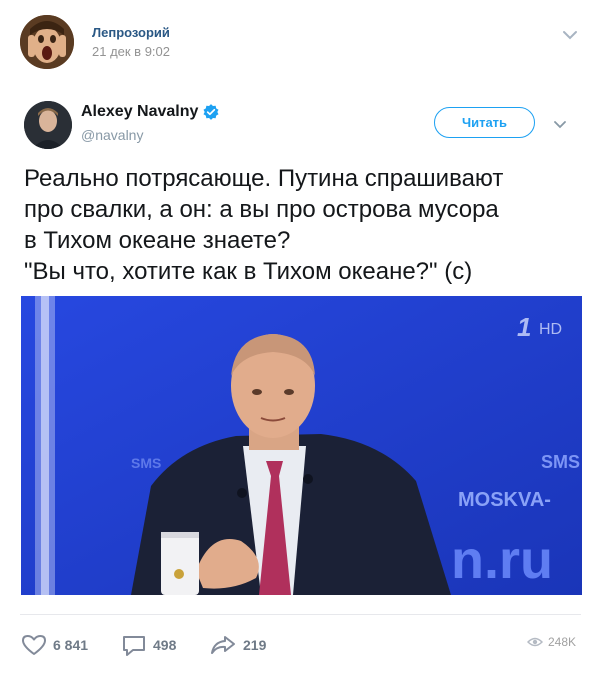 The height and width of the screenshot is (675, 601). What do you see at coordinates (264, 178) in the screenshot?
I see `tweet-text-line: Реально потрясающе. Путина спрашивают` at bounding box center [264, 178].